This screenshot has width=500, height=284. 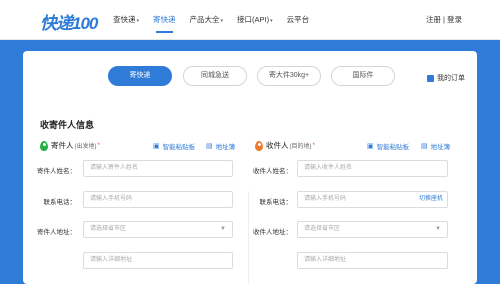 I want to click on nav-send-express: 寄快递, so click(x=164, y=20).